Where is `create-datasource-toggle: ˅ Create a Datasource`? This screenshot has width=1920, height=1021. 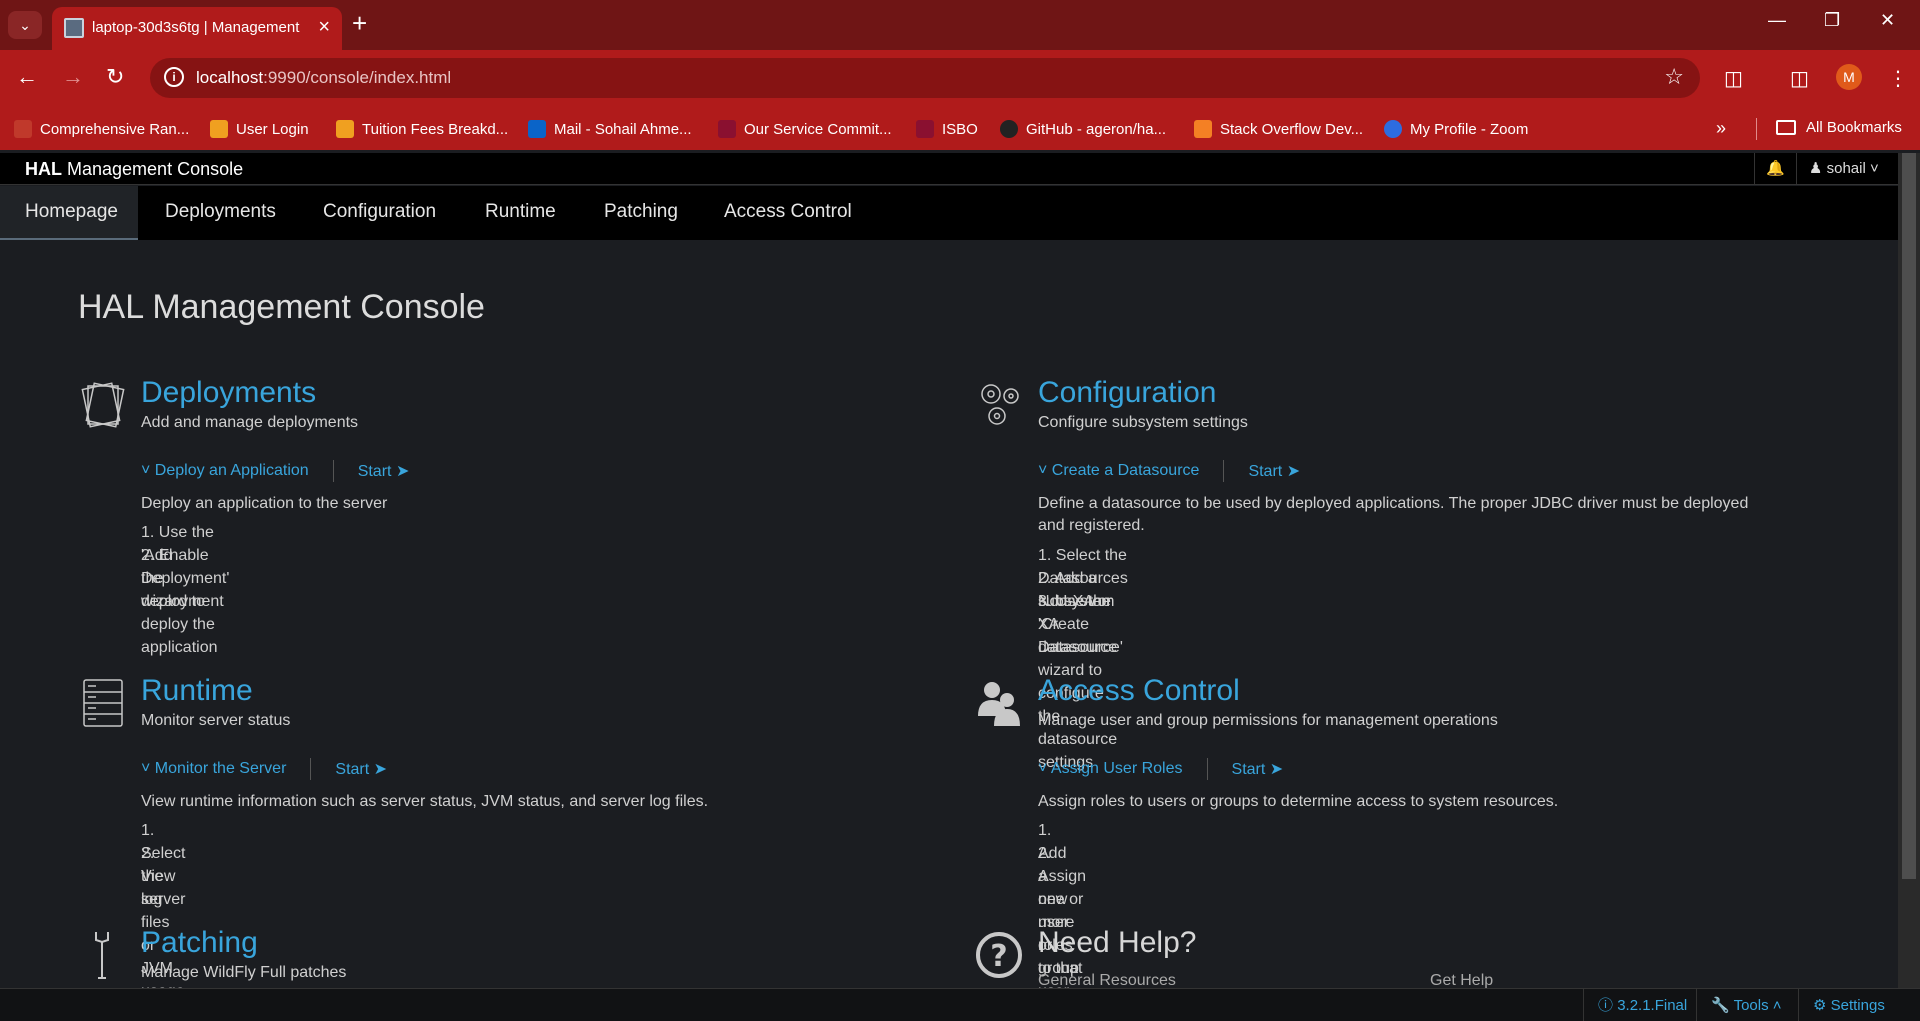 create-datasource-toggle: ˅ Create a Datasource is located at coordinates (1118, 471).